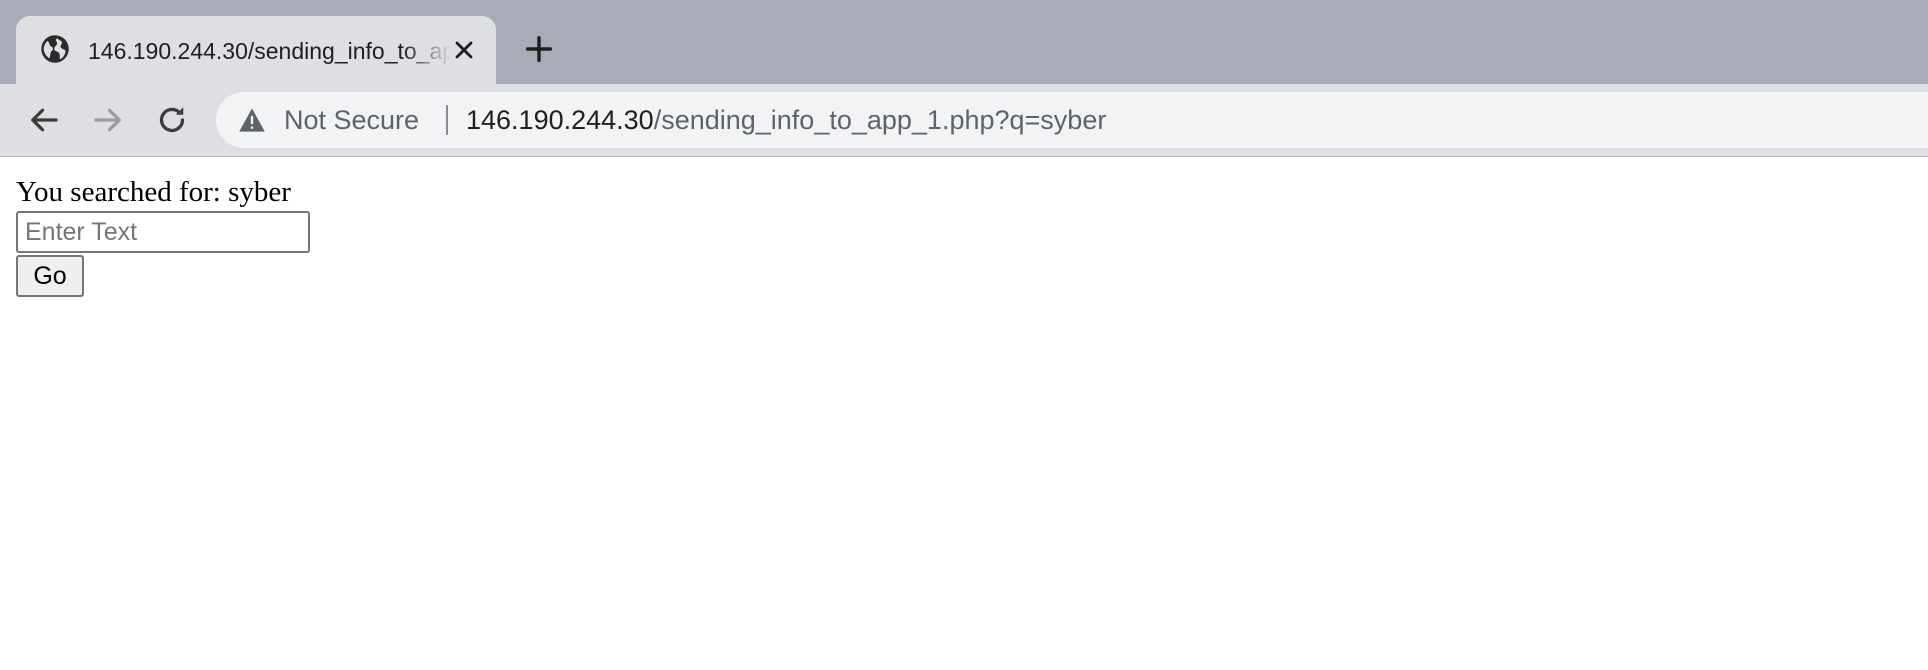  I want to click on url-host: 146.190.244.30, so click(560, 120).